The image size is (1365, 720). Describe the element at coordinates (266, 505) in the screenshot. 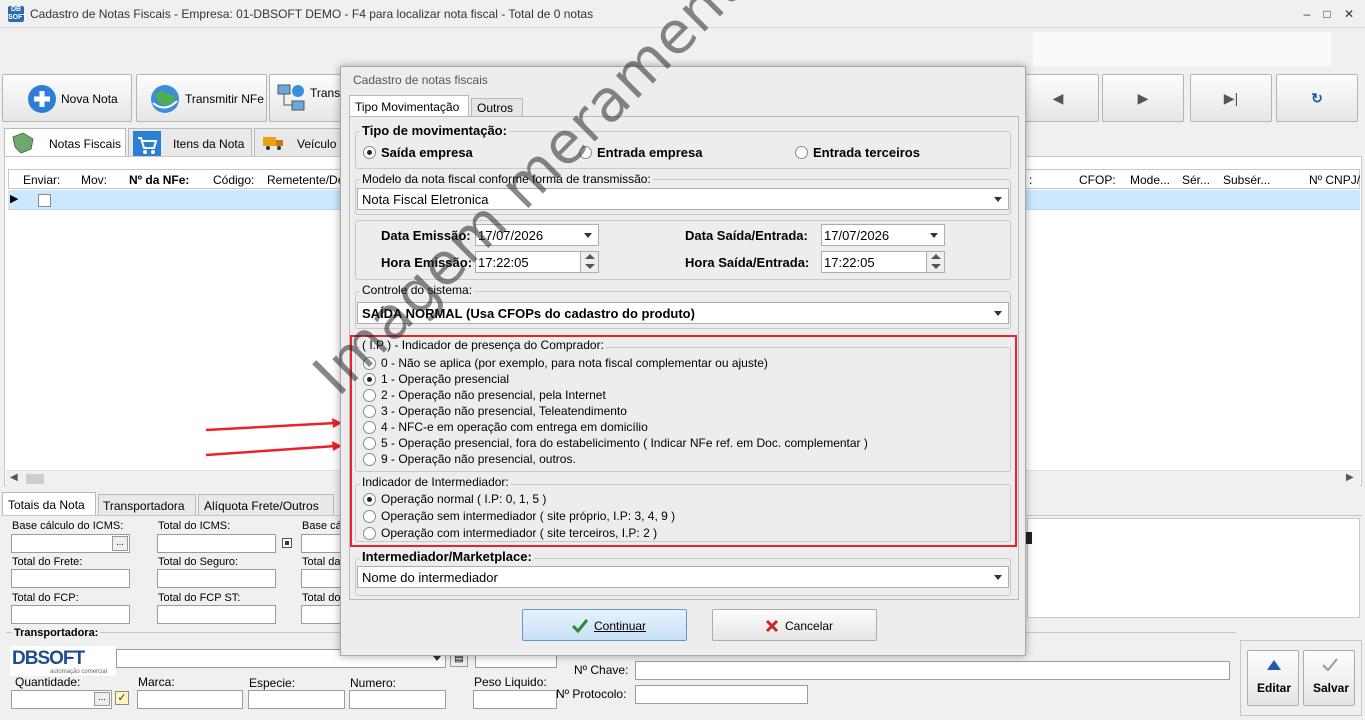

I see `tab-aliquota: Alíquota Frete/Outros` at that location.